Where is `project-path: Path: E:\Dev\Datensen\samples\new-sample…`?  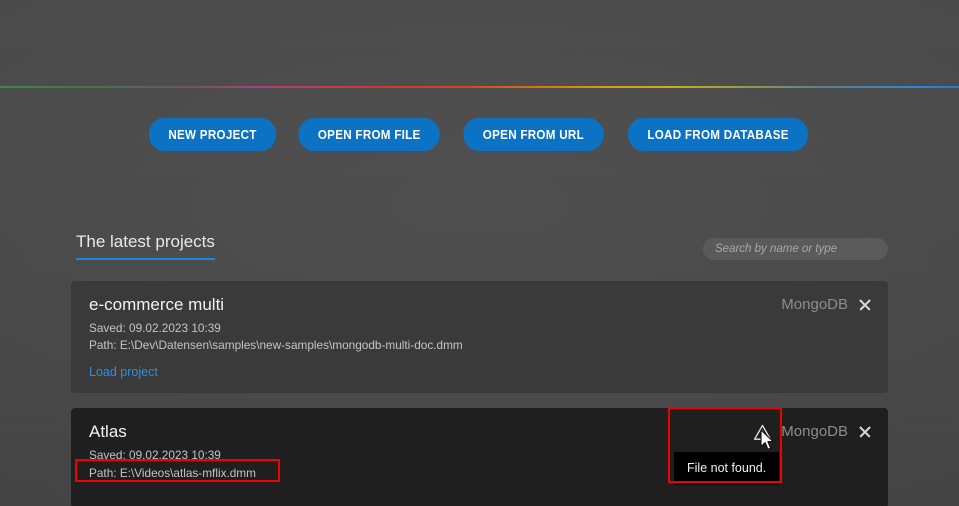 project-path: Path: E:\Dev\Datensen\samples\new-sample… is located at coordinates (276, 345).